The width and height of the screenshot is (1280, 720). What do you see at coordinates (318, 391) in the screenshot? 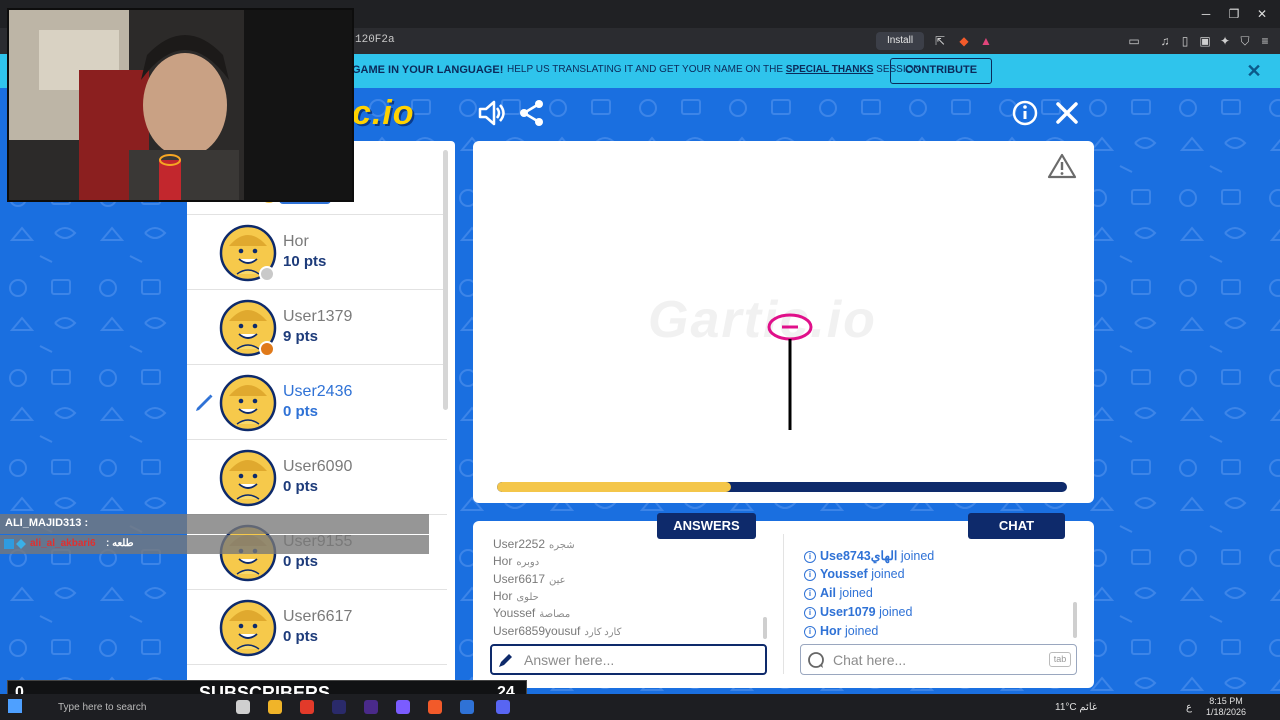
I see `player-name: User2436` at bounding box center [318, 391].